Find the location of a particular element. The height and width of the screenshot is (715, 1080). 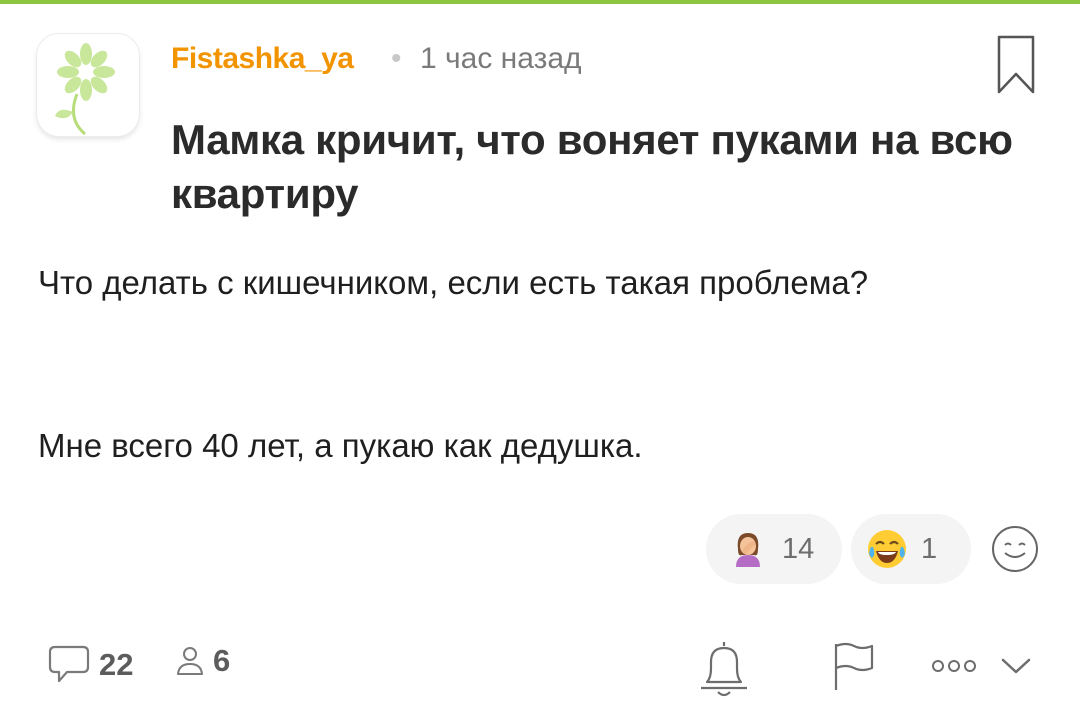

reaction-count: 14 is located at coordinates (798, 548).